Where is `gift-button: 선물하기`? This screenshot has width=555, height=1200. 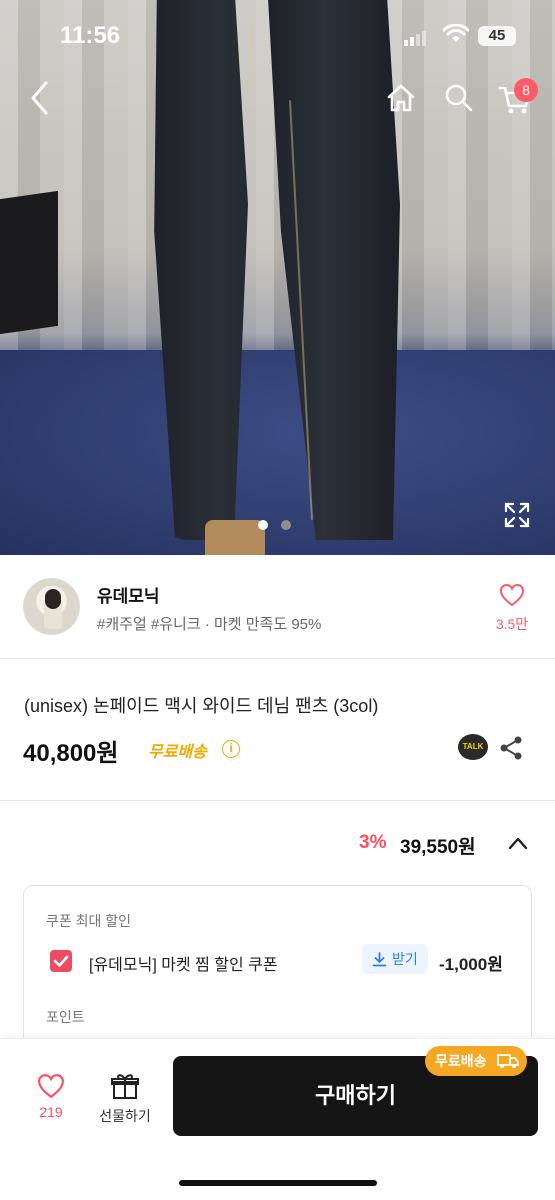 gift-button: 선물하기 is located at coordinates (125, 1098).